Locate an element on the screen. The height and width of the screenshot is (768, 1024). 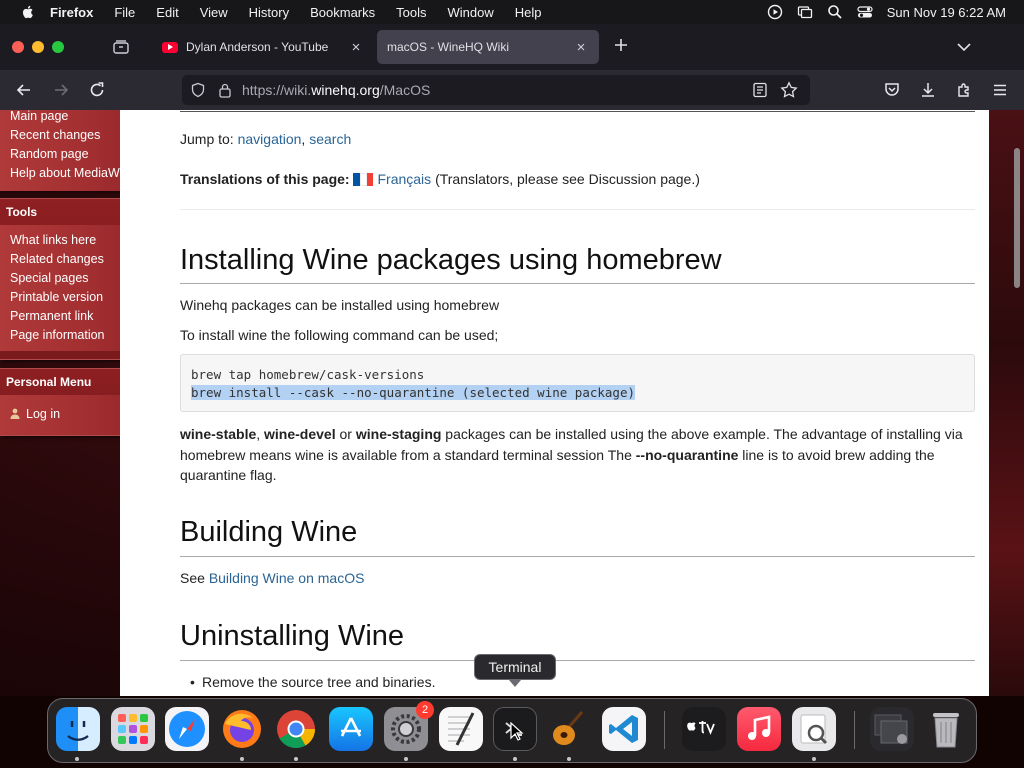
safari-compass-icon is located at coordinates (187, 729).